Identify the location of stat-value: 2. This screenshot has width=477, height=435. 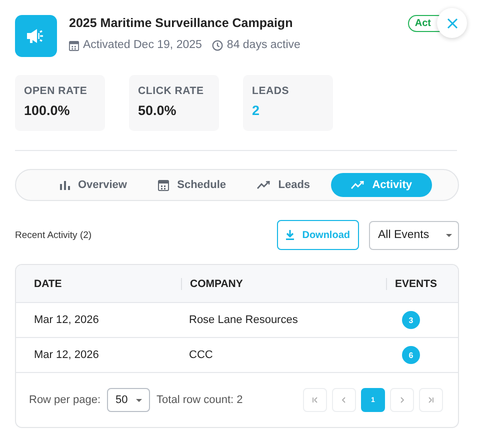
(256, 110).